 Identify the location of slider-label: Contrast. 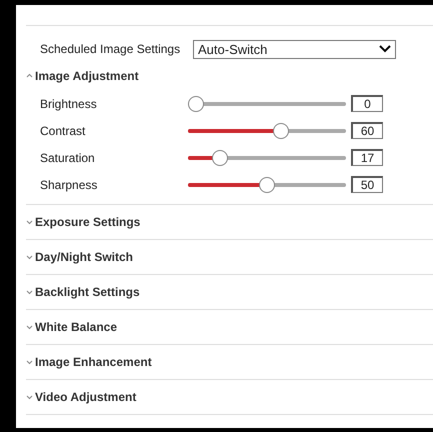
(63, 131).